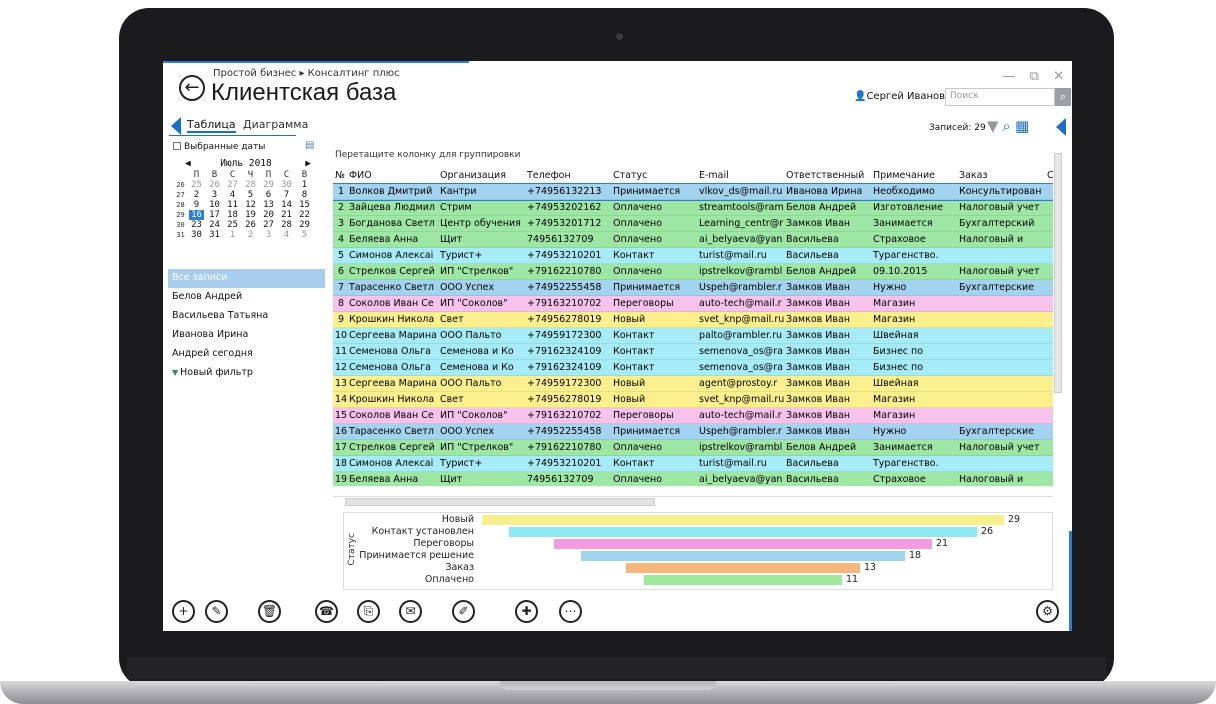  What do you see at coordinates (246, 316) in the screenshot?
I see `filter-item: Васильева Татьяна` at bounding box center [246, 316].